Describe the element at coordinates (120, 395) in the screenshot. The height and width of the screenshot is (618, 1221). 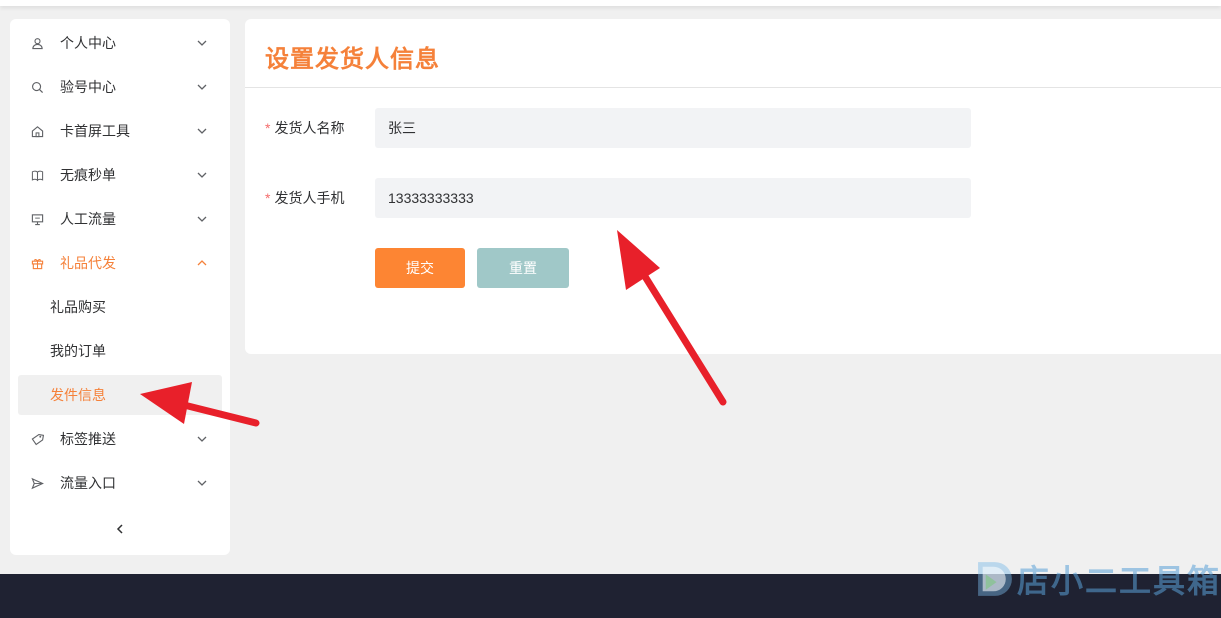
I see `sub-item-sender-info: 发件信息` at that location.